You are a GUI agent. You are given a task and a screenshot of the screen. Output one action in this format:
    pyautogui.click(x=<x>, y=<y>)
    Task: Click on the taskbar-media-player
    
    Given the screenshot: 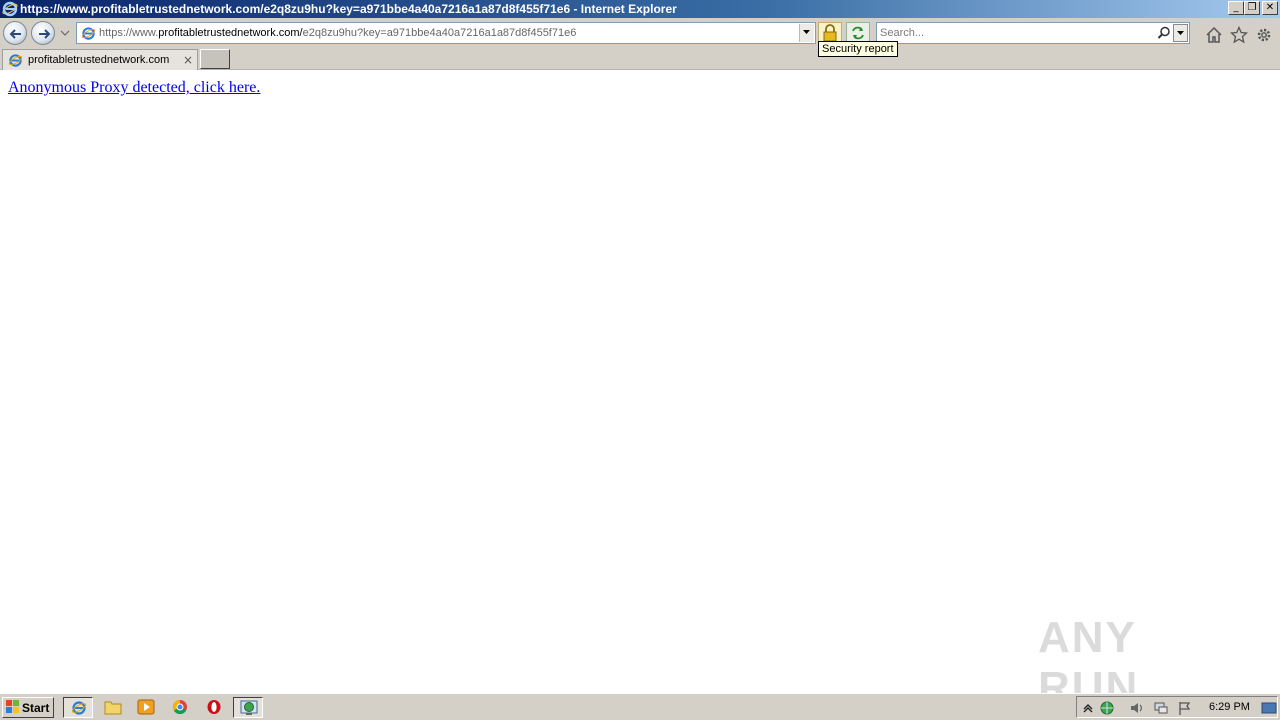 What is the action you would take?
    pyautogui.click(x=146, y=707)
    